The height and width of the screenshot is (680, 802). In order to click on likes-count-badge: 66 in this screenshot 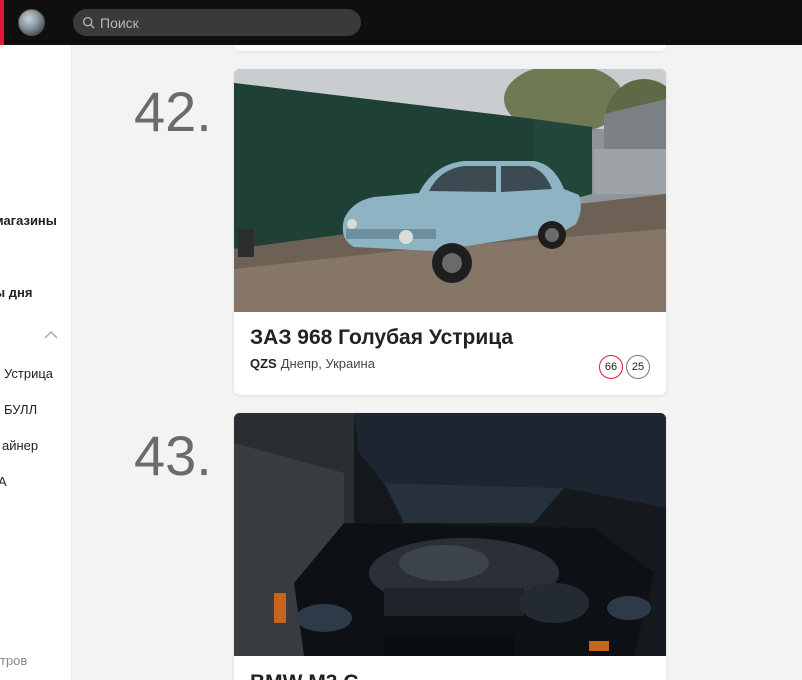, I will do `click(611, 367)`.